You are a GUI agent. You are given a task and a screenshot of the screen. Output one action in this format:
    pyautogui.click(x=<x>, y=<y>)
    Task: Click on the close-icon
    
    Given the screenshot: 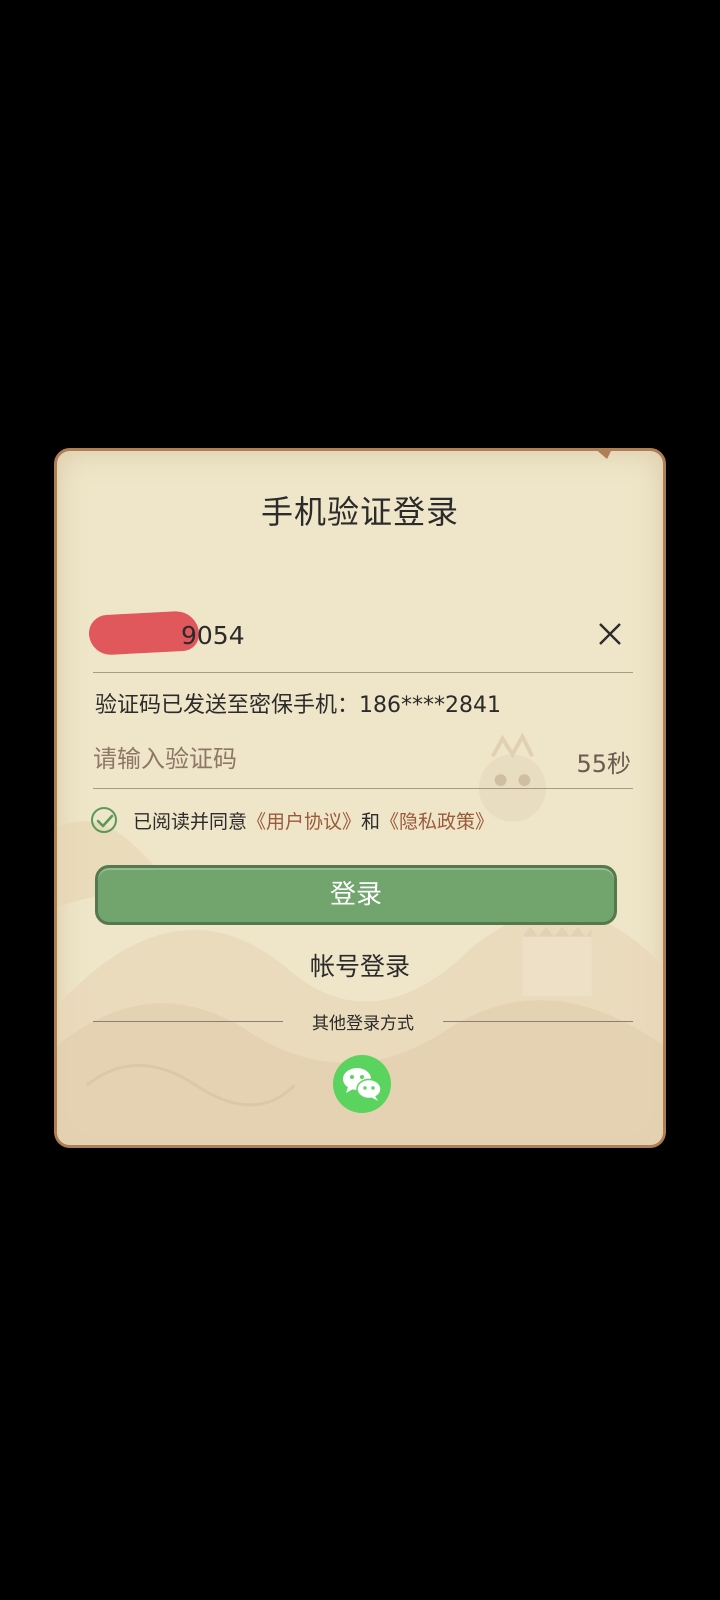 What is the action you would take?
    pyautogui.click(x=610, y=634)
    